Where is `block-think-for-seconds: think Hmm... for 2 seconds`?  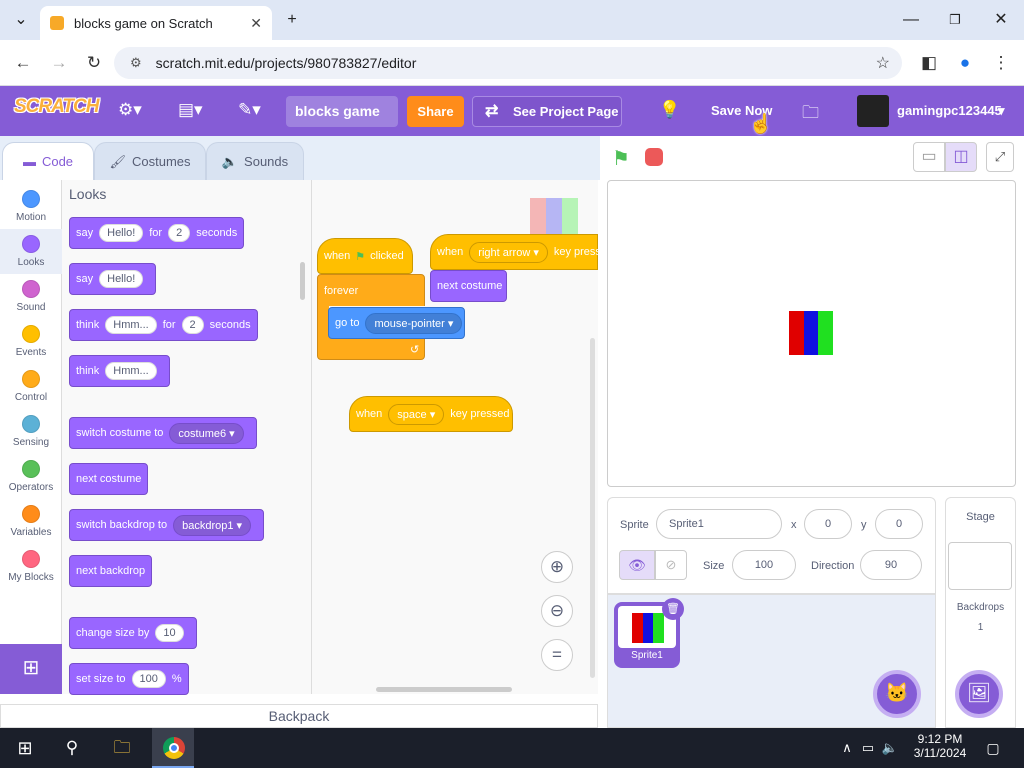
block-think-for-seconds: think Hmm... for 2 seconds is located at coordinates (163, 325).